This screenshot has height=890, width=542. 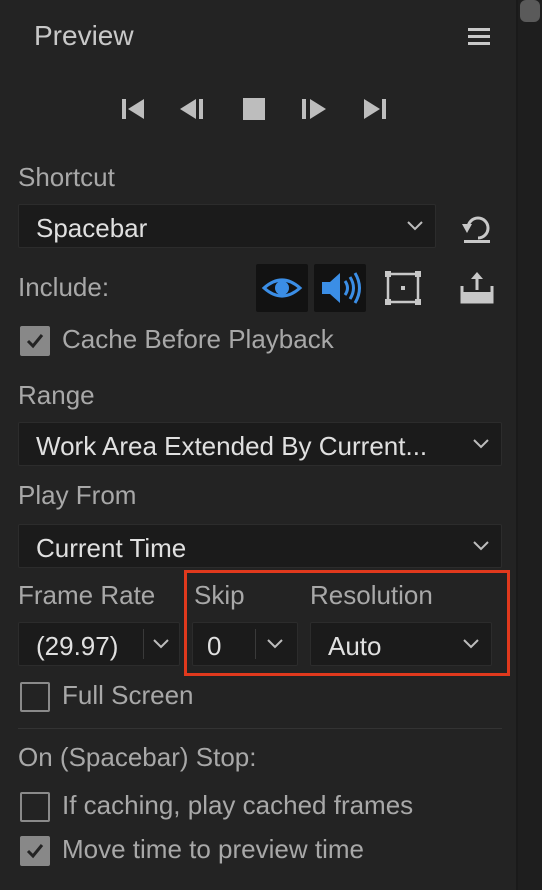 I want to click on scrollbar, so click(x=530, y=445).